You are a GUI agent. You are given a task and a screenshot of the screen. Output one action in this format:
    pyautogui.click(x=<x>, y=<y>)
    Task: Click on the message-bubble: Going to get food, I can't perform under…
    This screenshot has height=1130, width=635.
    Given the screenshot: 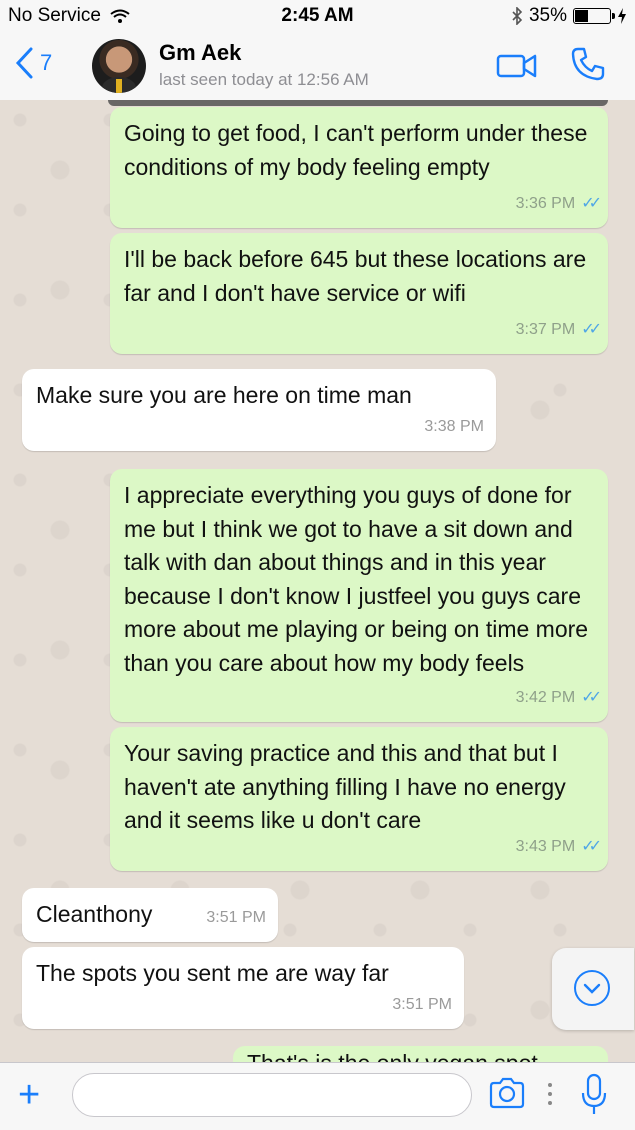 What is the action you would take?
    pyautogui.click(x=359, y=167)
    